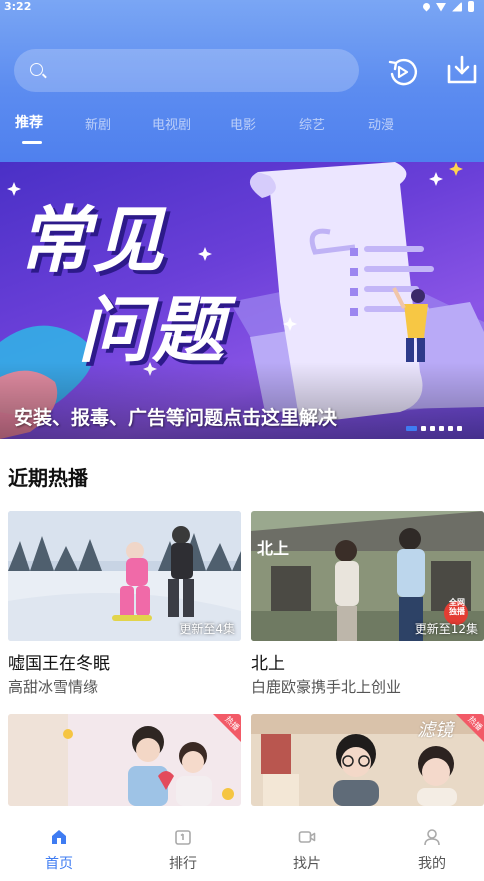  Describe the element at coordinates (59, 864) in the screenshot. I see `nav-home-label: 首页` at that location.